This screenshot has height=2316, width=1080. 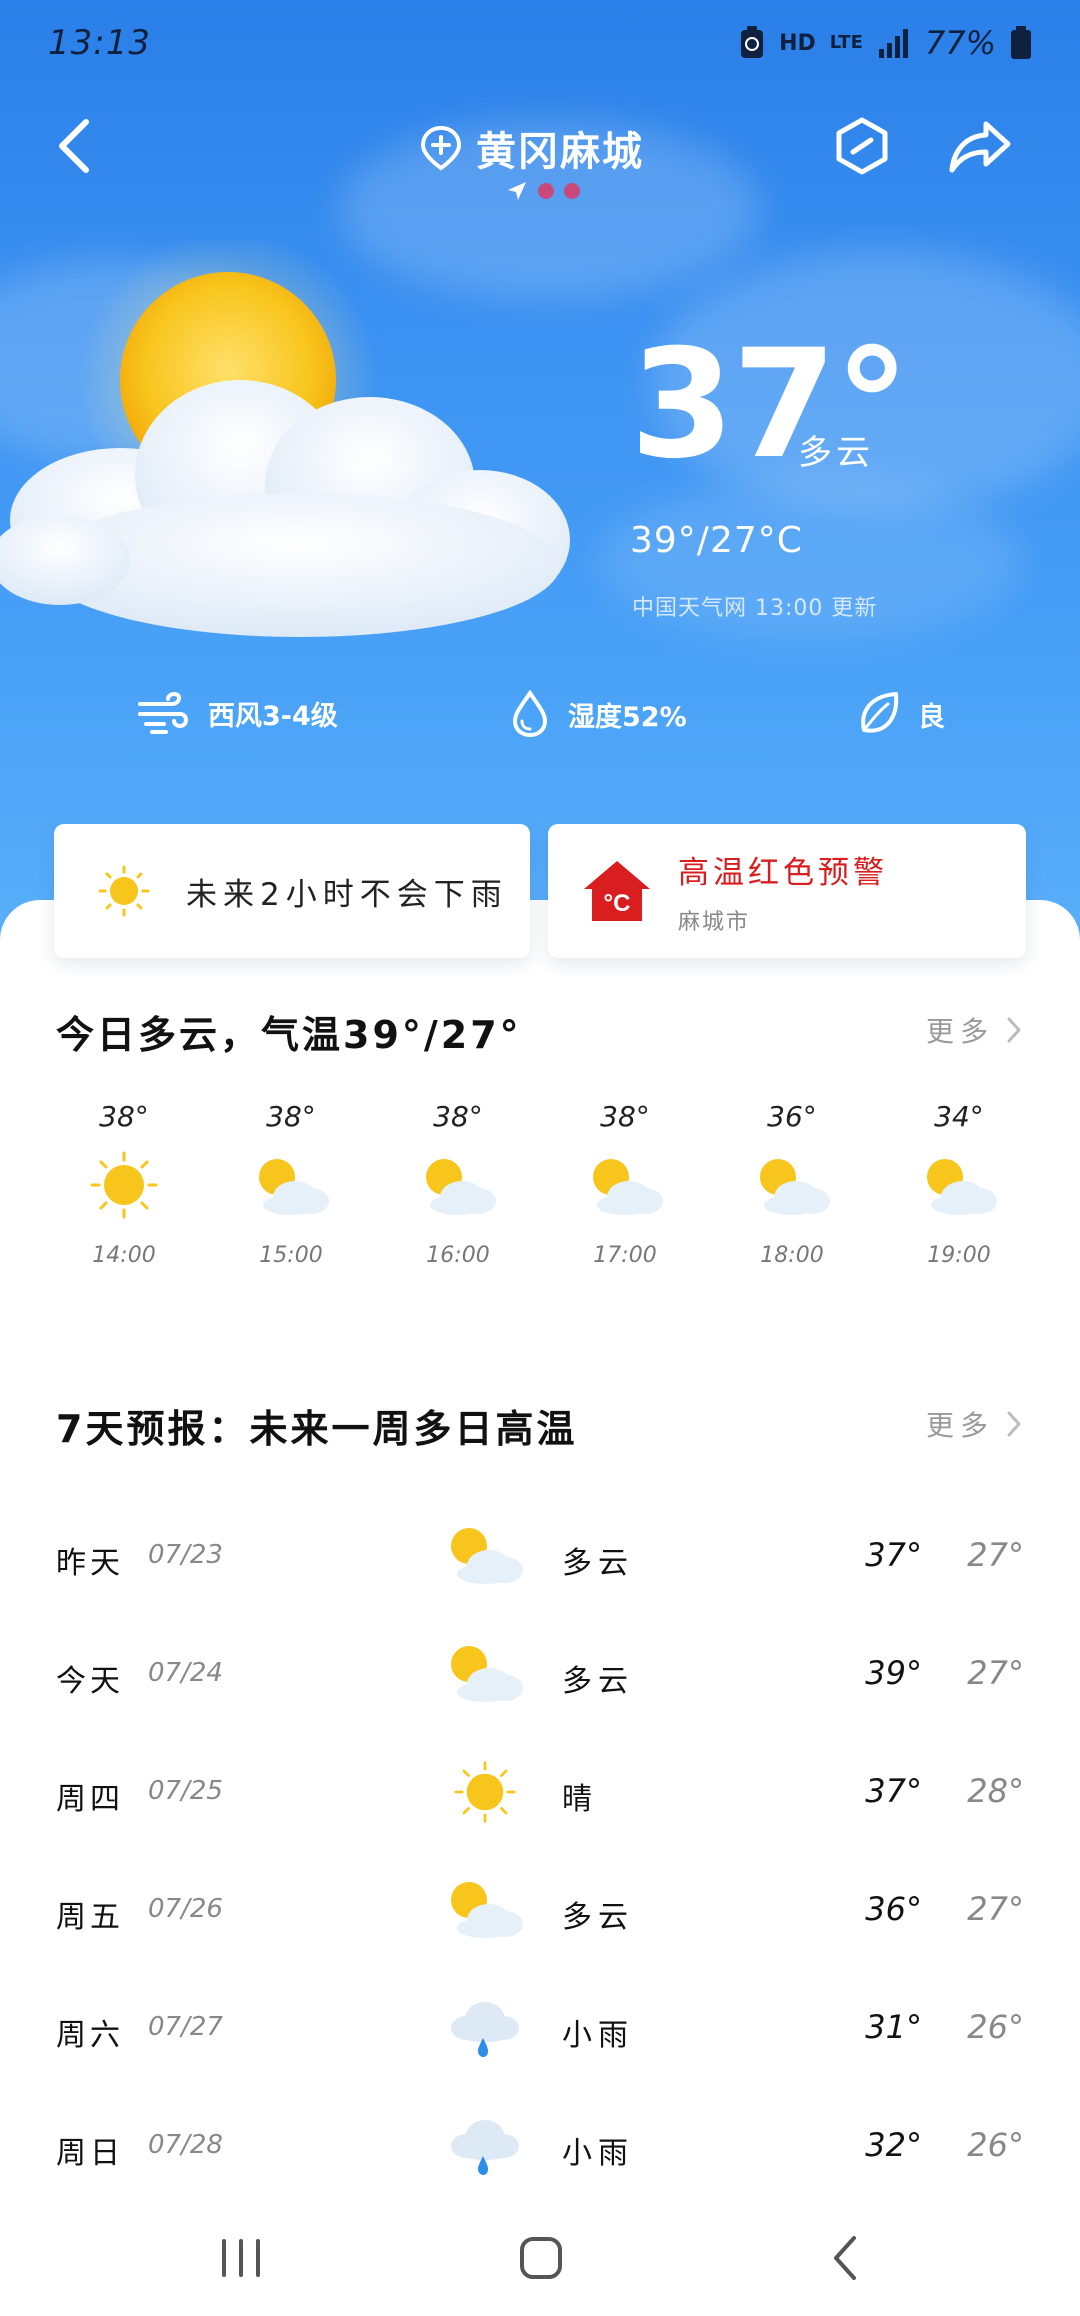 I want to click on back-button, so click(x=74, y=146).